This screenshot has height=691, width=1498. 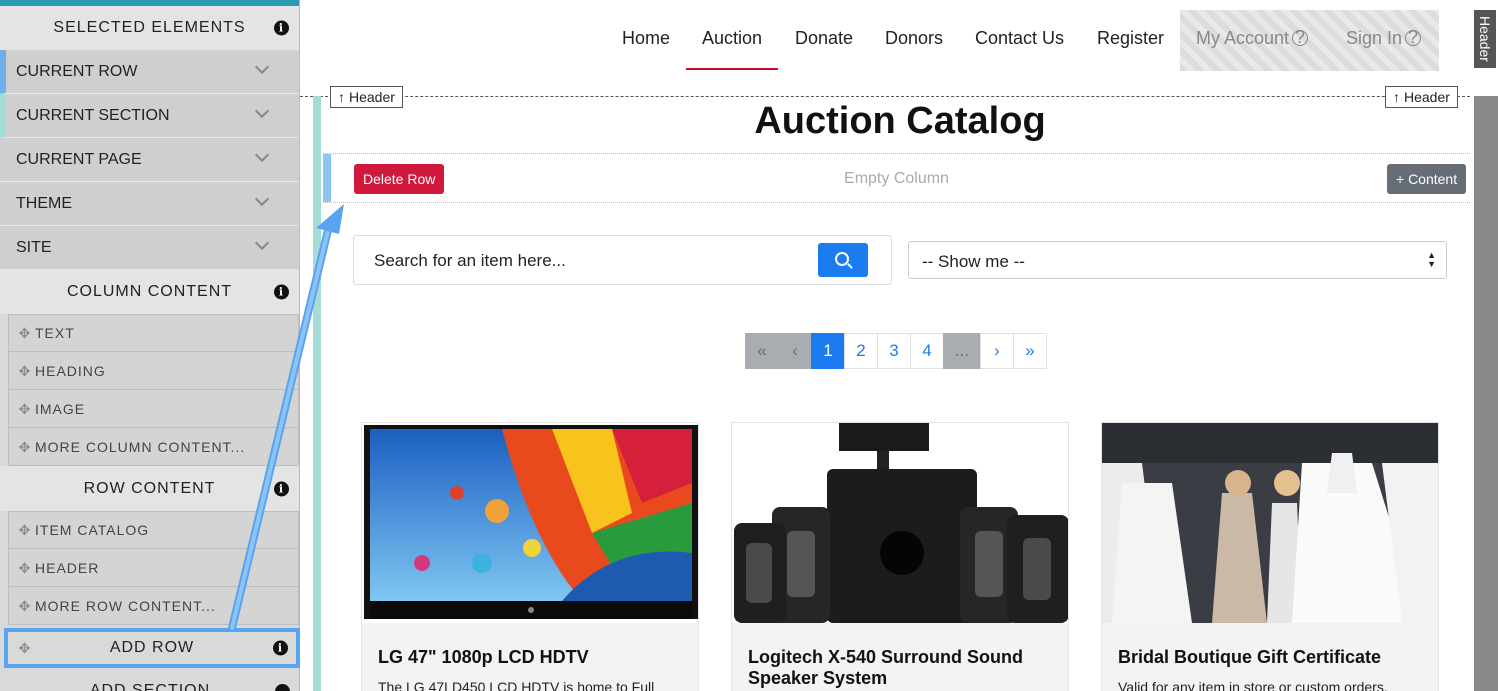 I want to click on section-divider, so click(x=885, y=96).